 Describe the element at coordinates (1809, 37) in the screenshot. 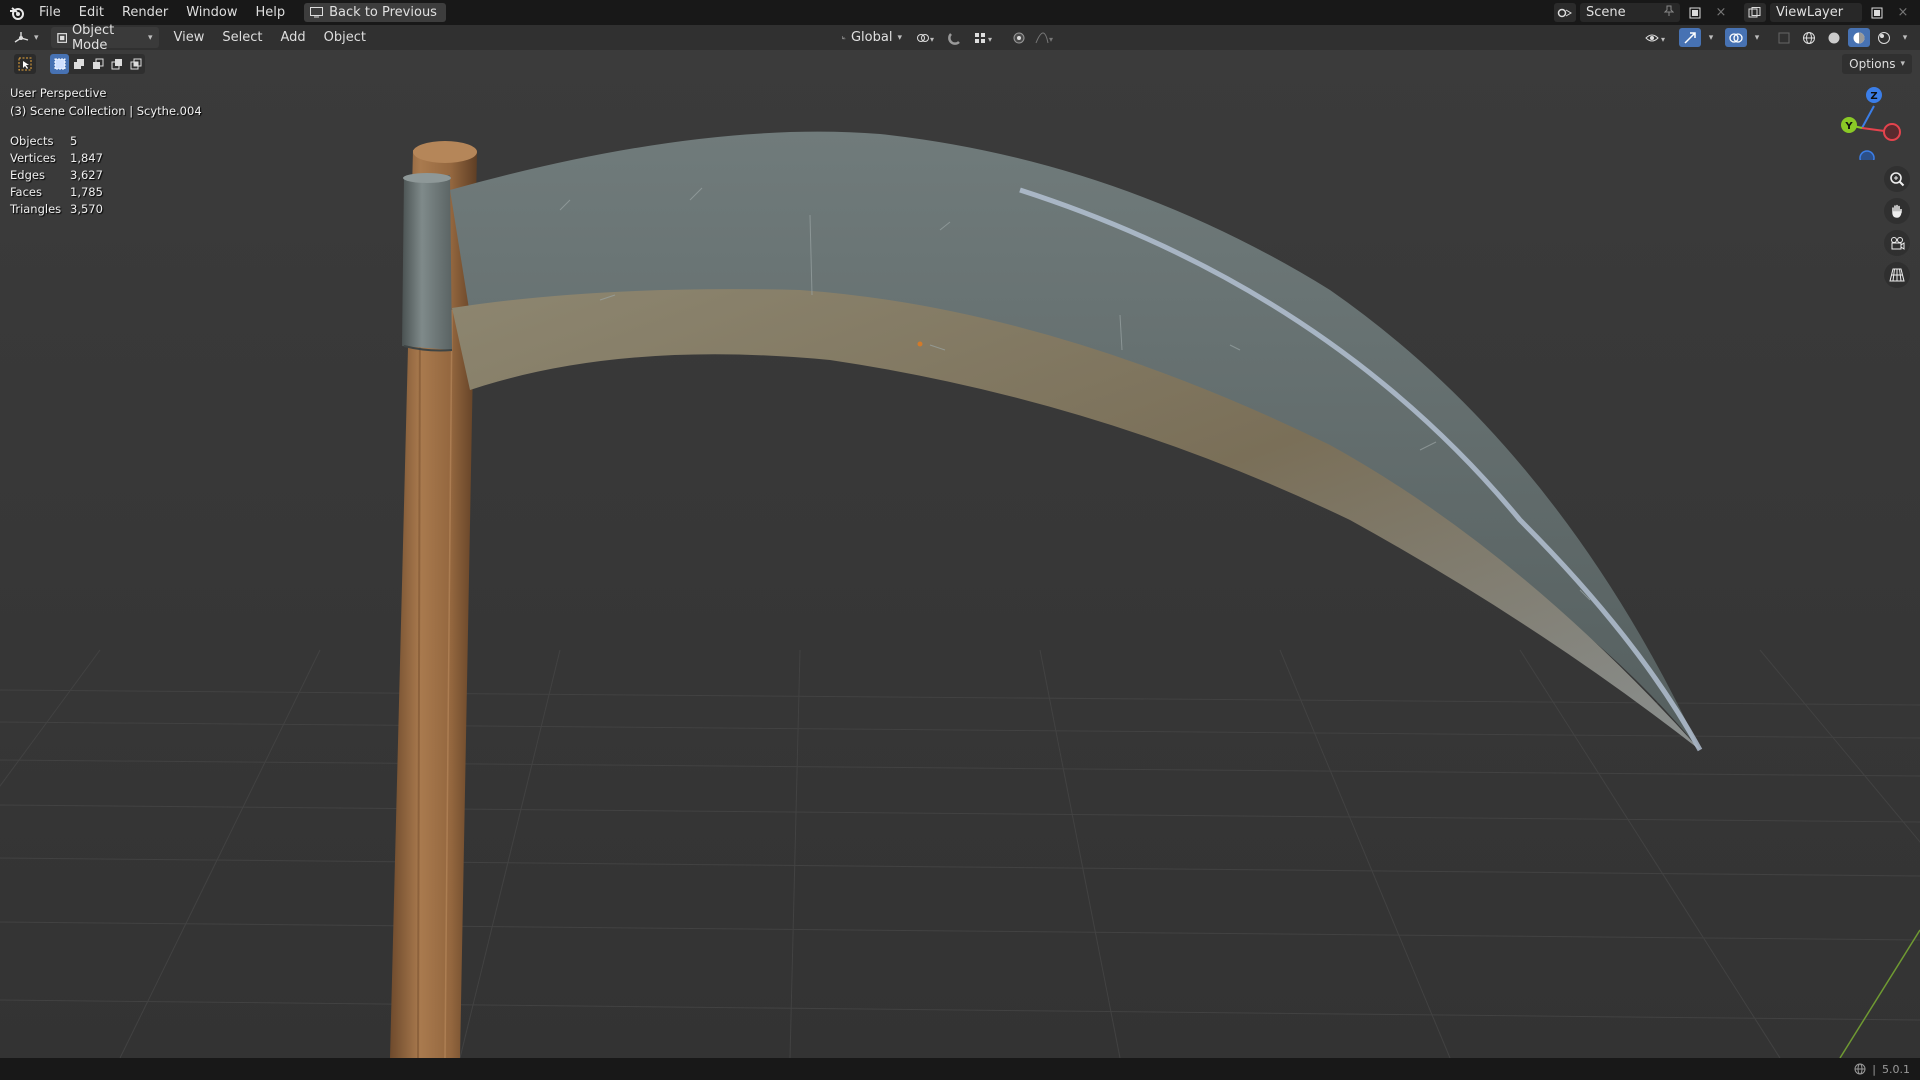

I see `wireframe-shading-icon` at that location.